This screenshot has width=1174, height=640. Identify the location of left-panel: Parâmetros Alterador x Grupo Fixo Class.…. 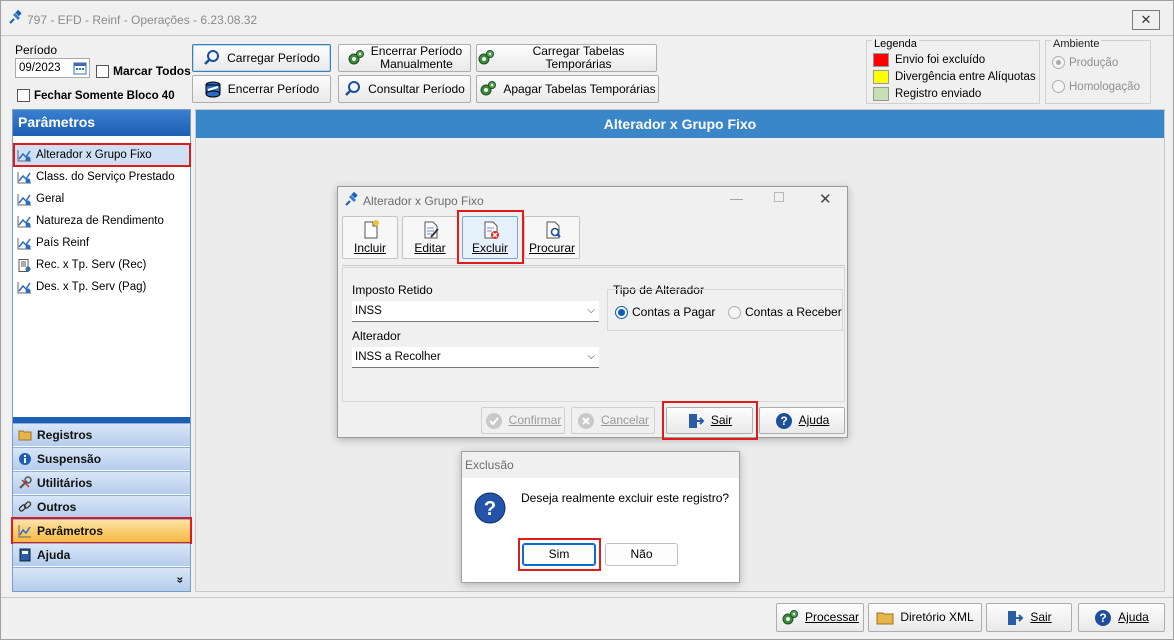
(101, 350).